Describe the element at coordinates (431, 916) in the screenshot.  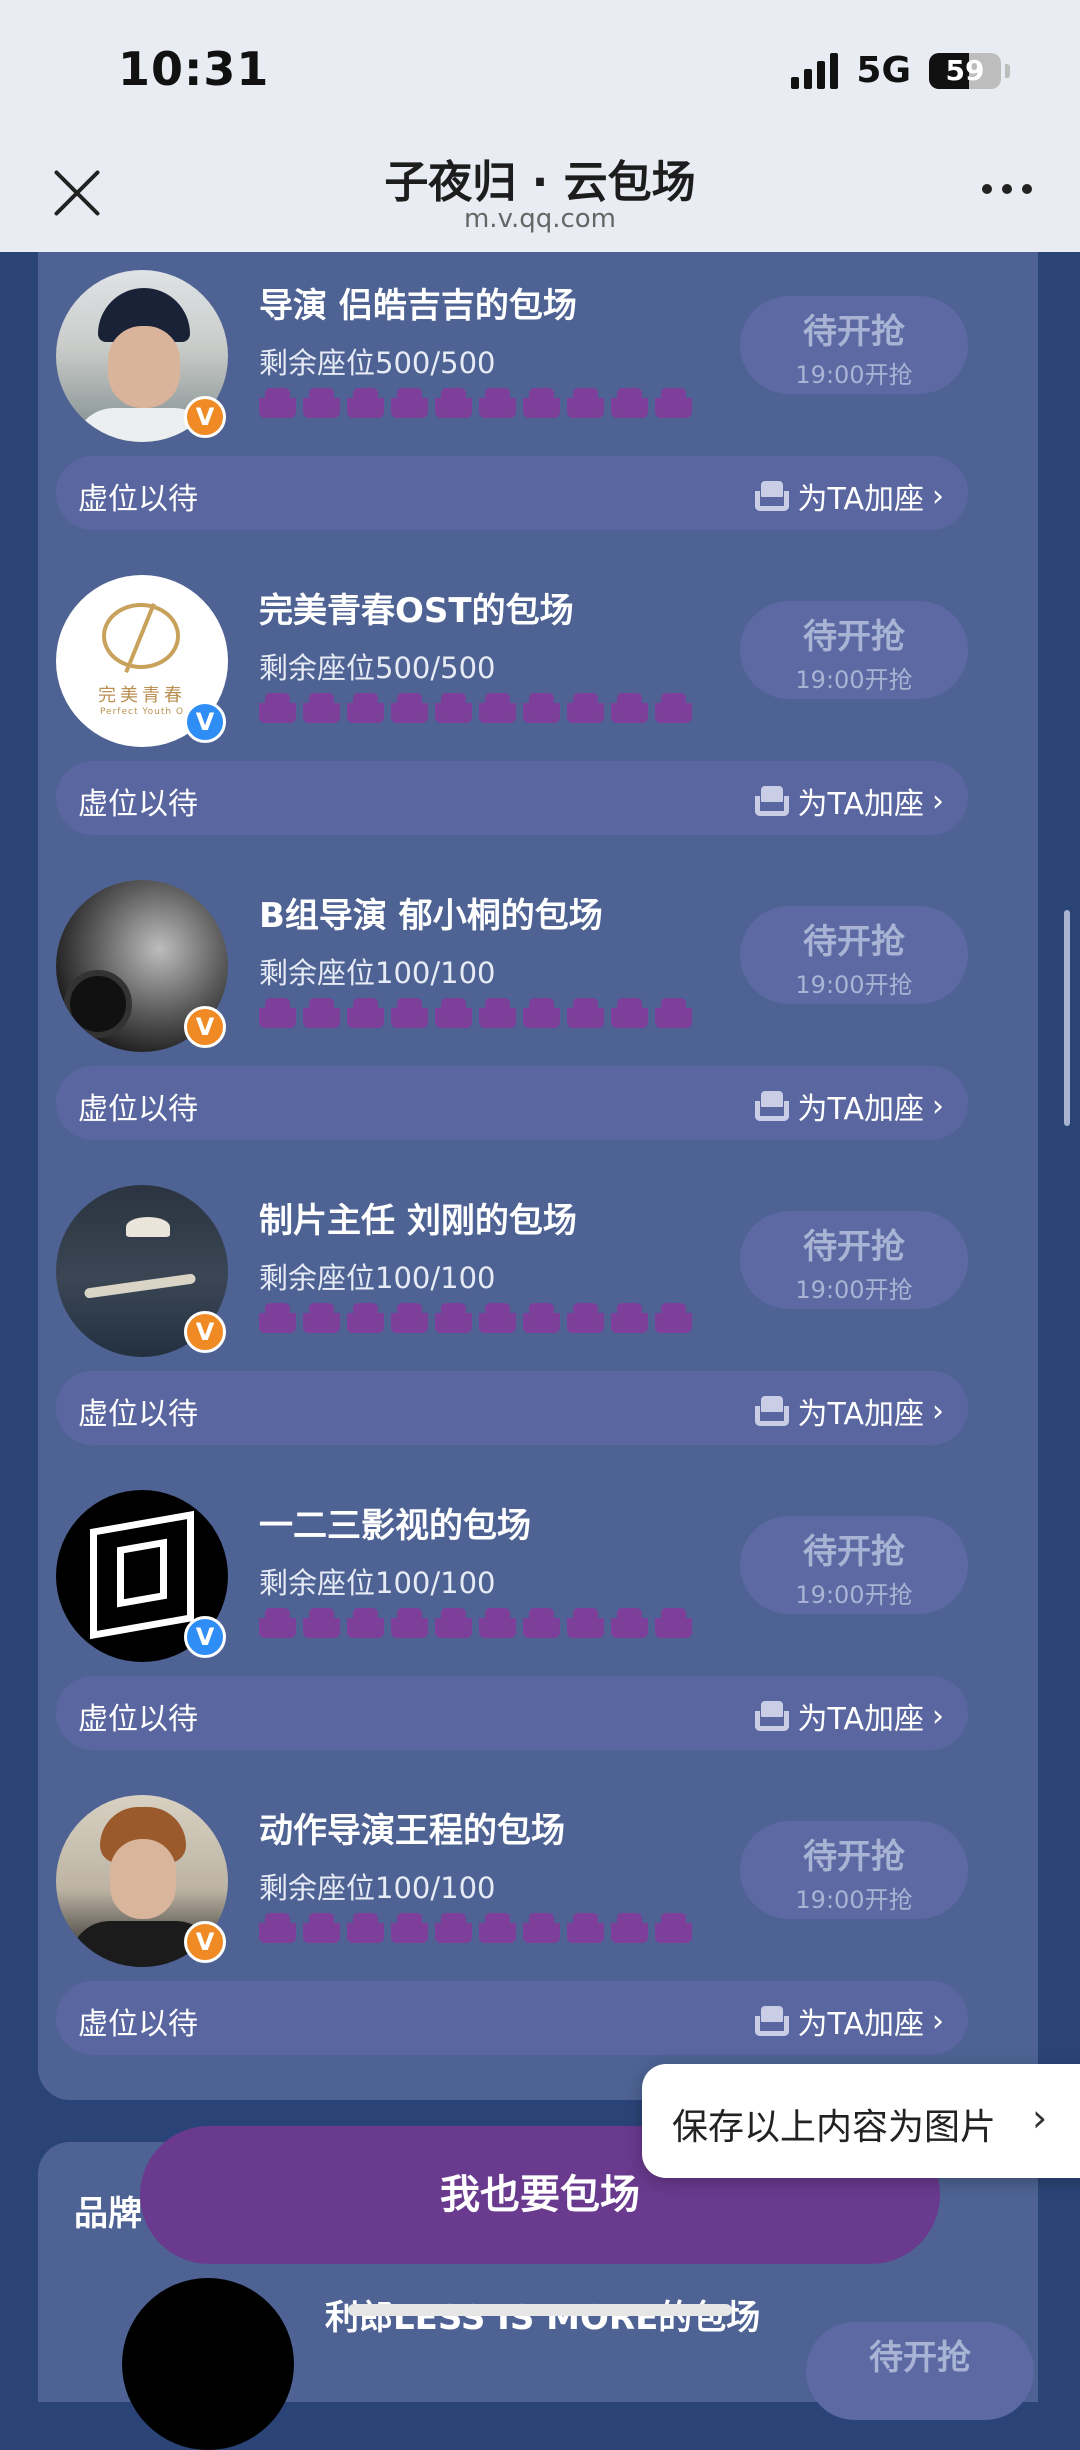
I see `entry-title: B组导演 郁小桐的包场` at that location.